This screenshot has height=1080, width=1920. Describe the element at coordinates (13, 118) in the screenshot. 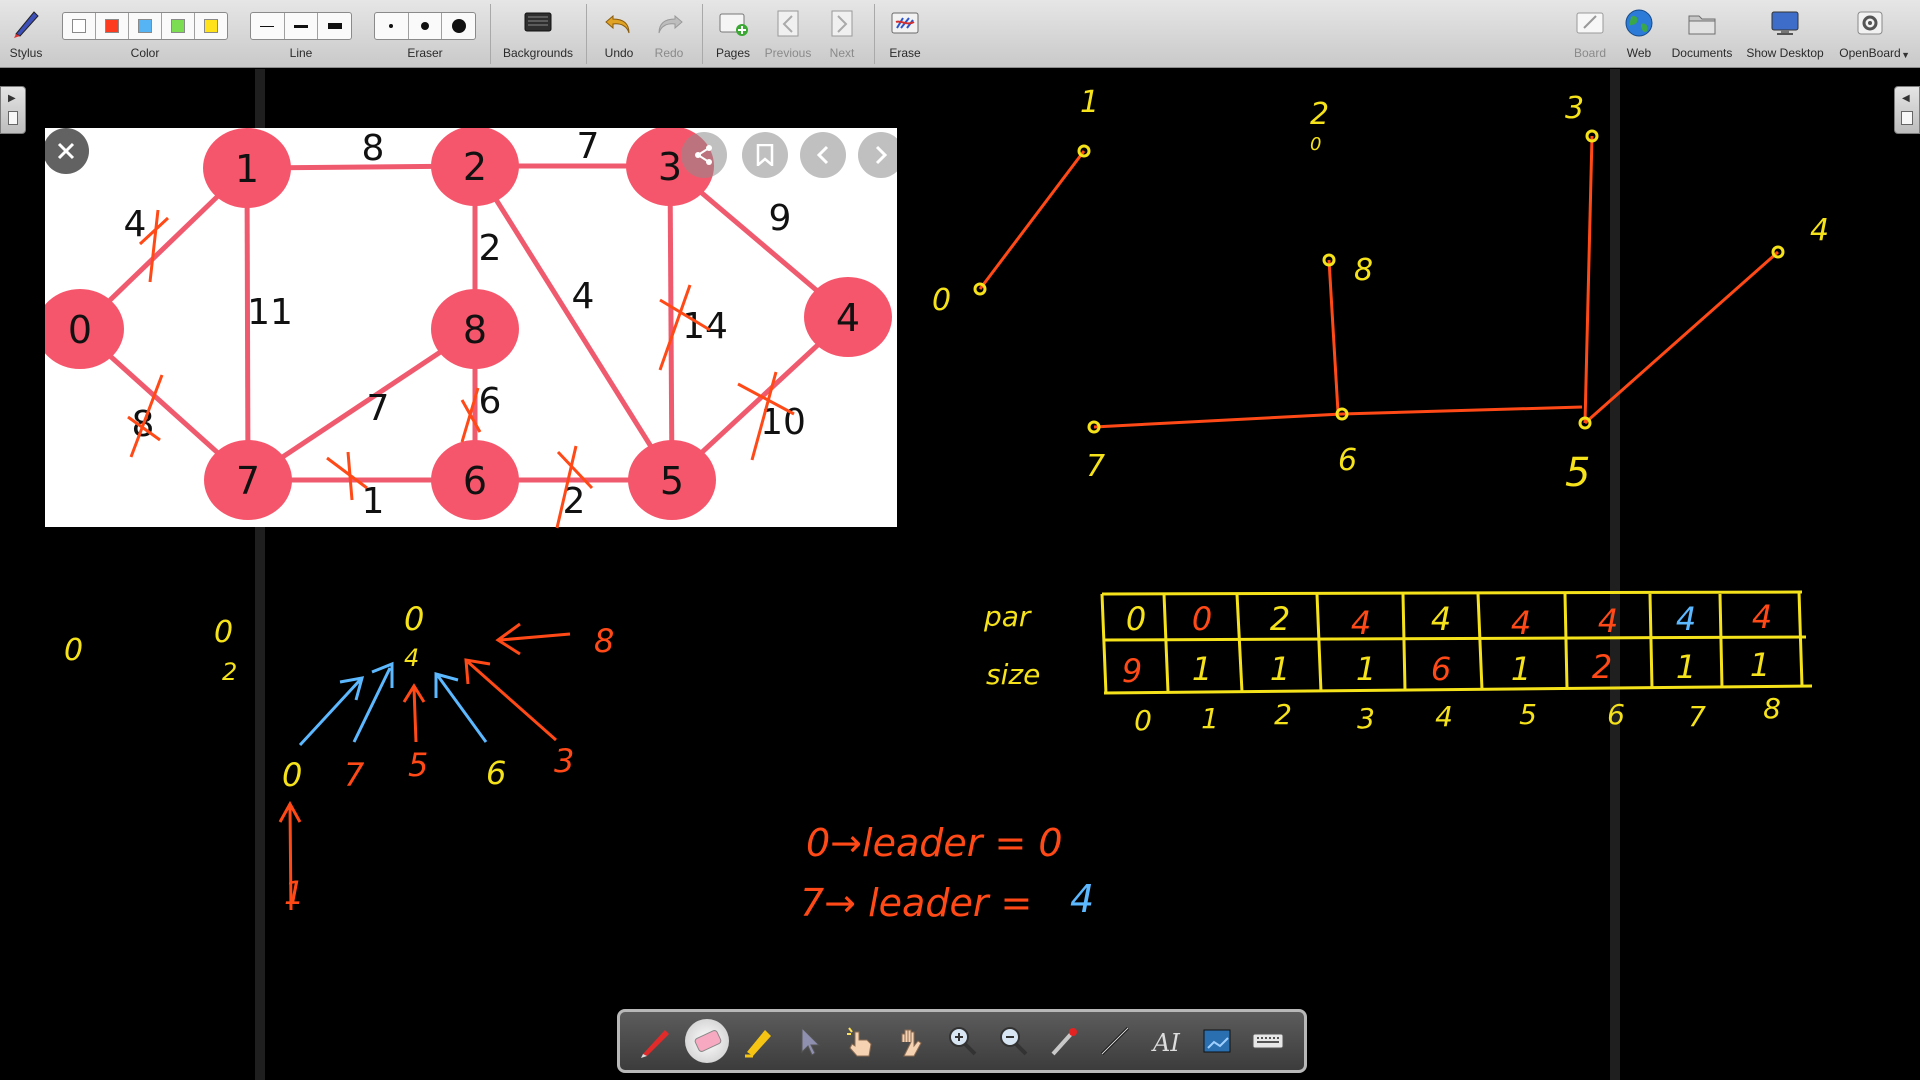

I see `page-thumbnail-icon` at that location.